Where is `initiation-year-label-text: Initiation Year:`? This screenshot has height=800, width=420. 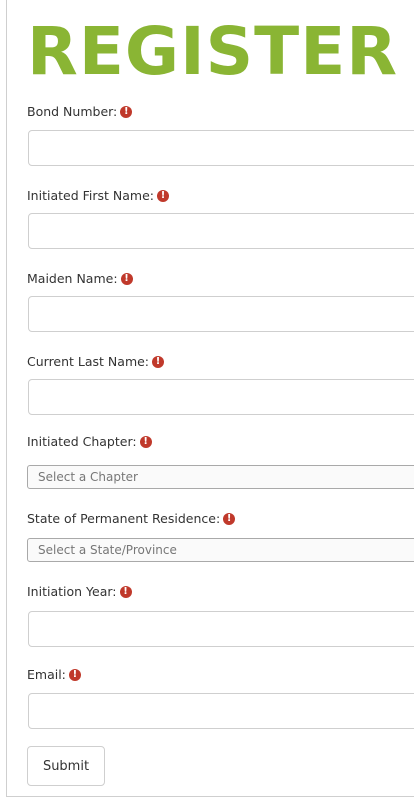 initiation-year-label-text: Initiation Year: is located at coordinates (72, 591).